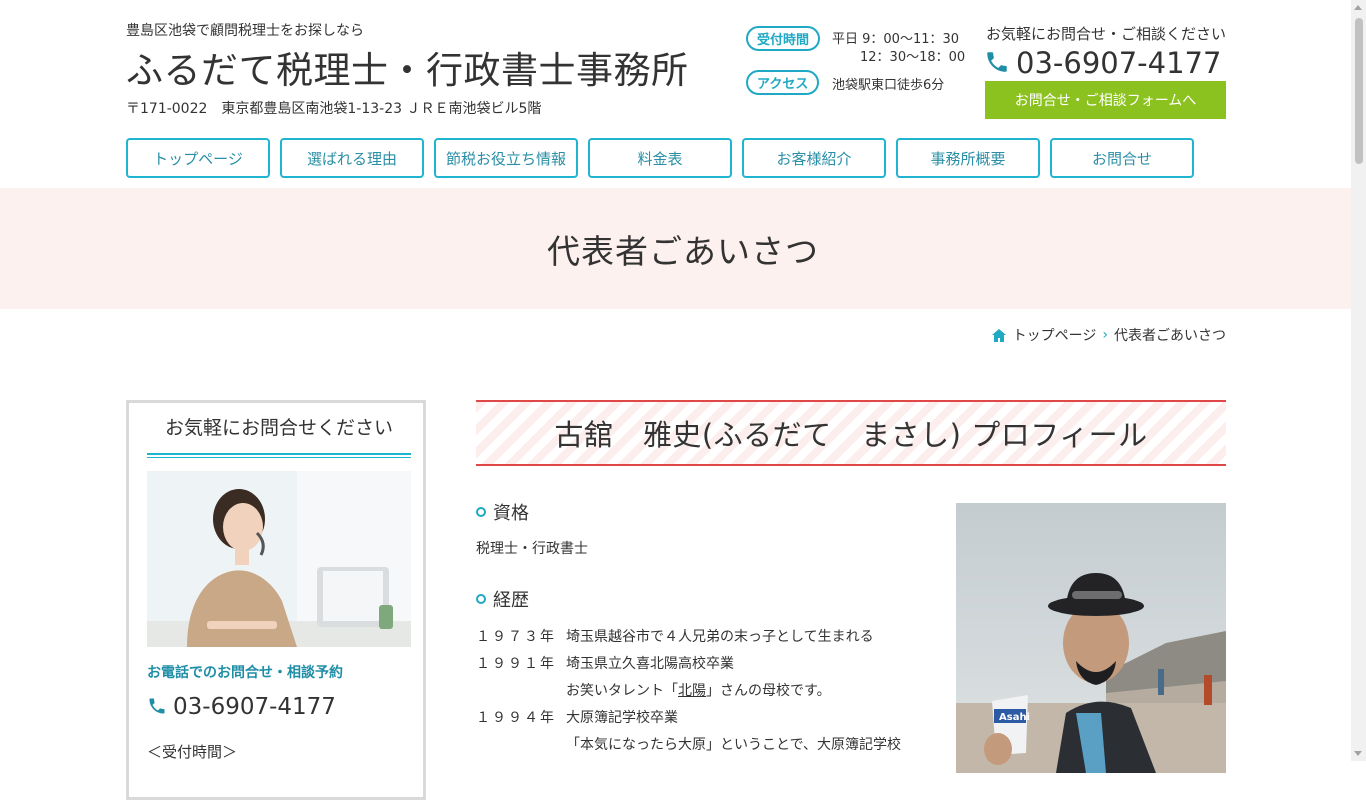 This screenshot has height=800, width=1366. Describe the element at coordinates (1106, 34) in the screenshot. I see `contact-label: お気軽にお問合せ・ご相談ください` at that location.